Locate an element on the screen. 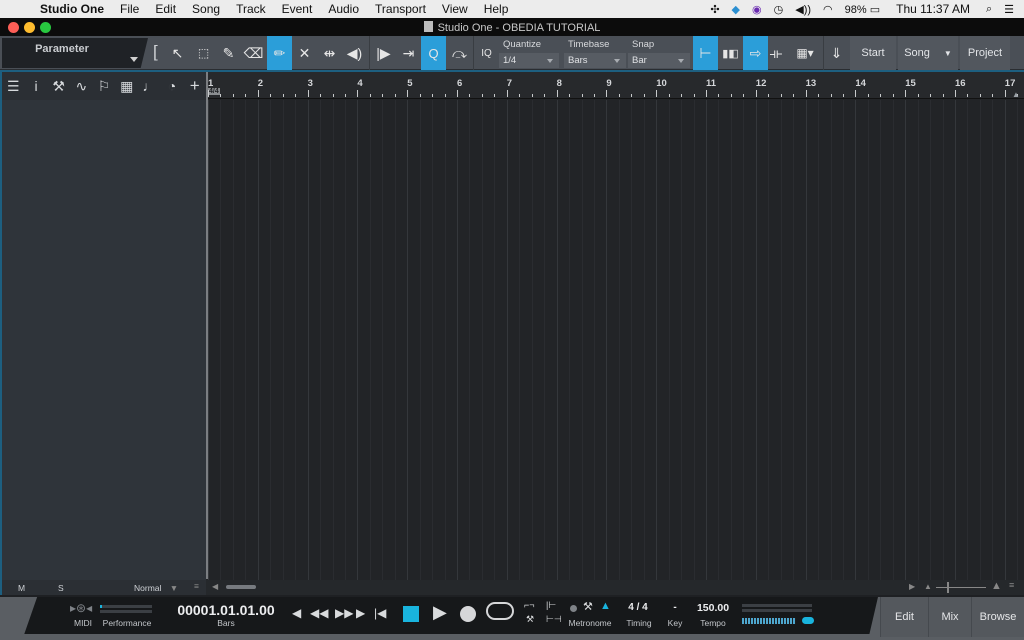 This screenshot has width=1024, height=640. menu-view: View is located at coordinates (455, 9).